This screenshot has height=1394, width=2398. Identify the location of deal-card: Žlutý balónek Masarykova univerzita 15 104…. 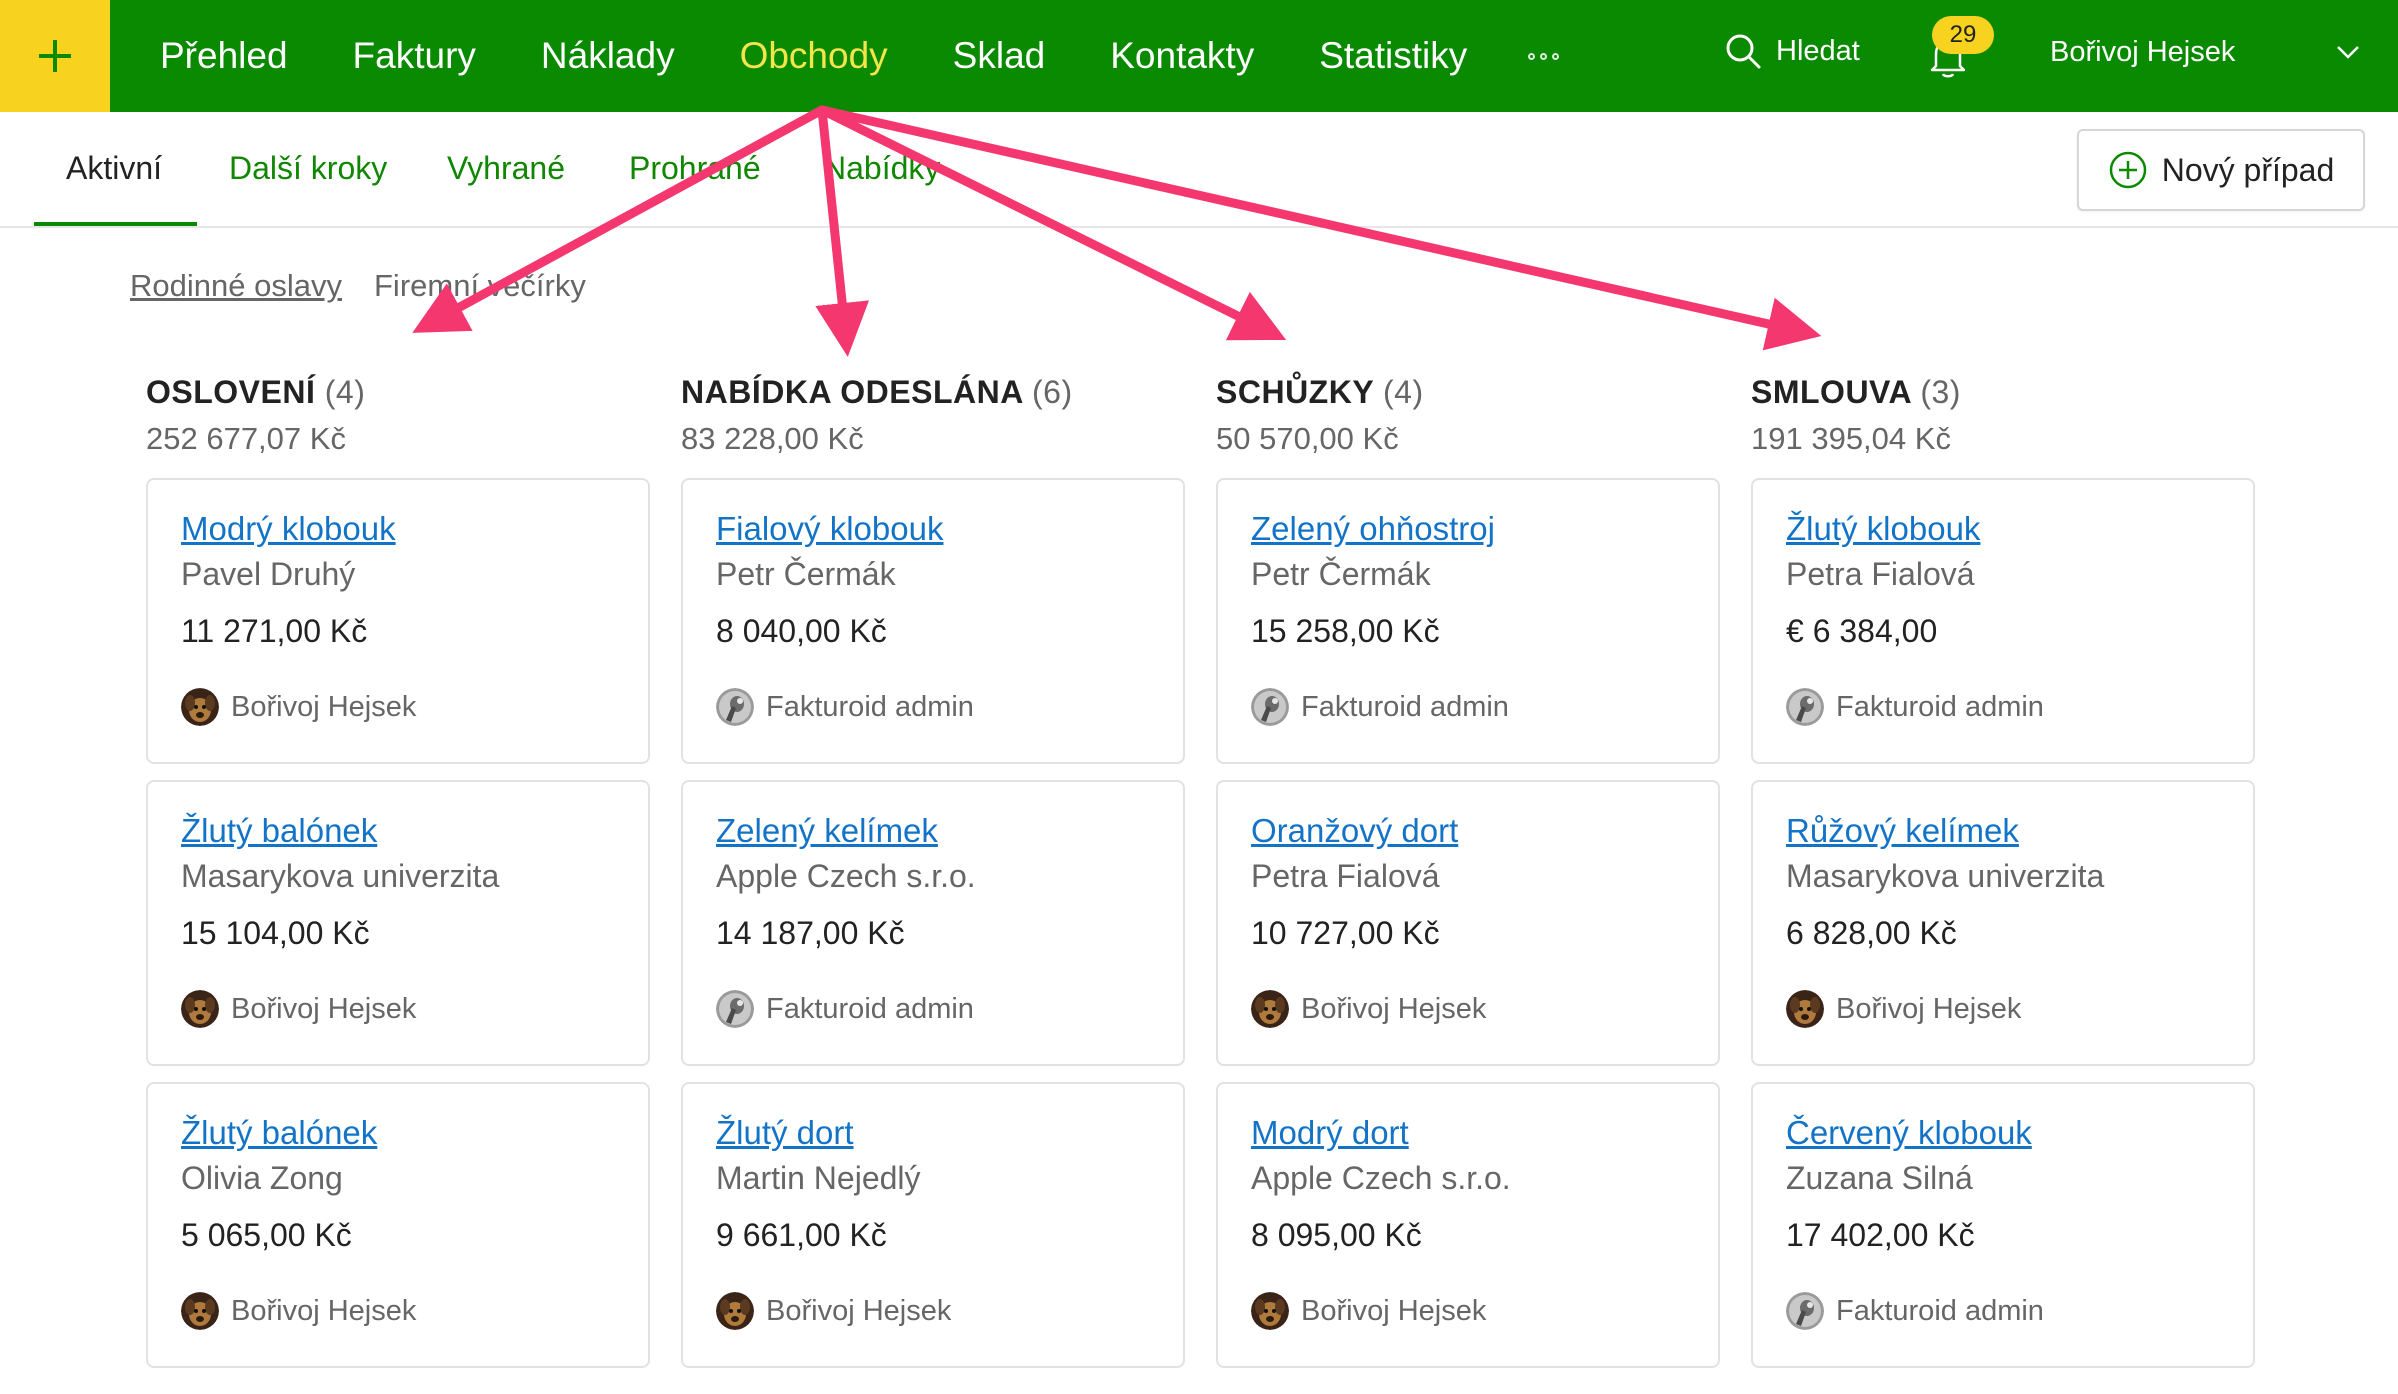
(398, 923).